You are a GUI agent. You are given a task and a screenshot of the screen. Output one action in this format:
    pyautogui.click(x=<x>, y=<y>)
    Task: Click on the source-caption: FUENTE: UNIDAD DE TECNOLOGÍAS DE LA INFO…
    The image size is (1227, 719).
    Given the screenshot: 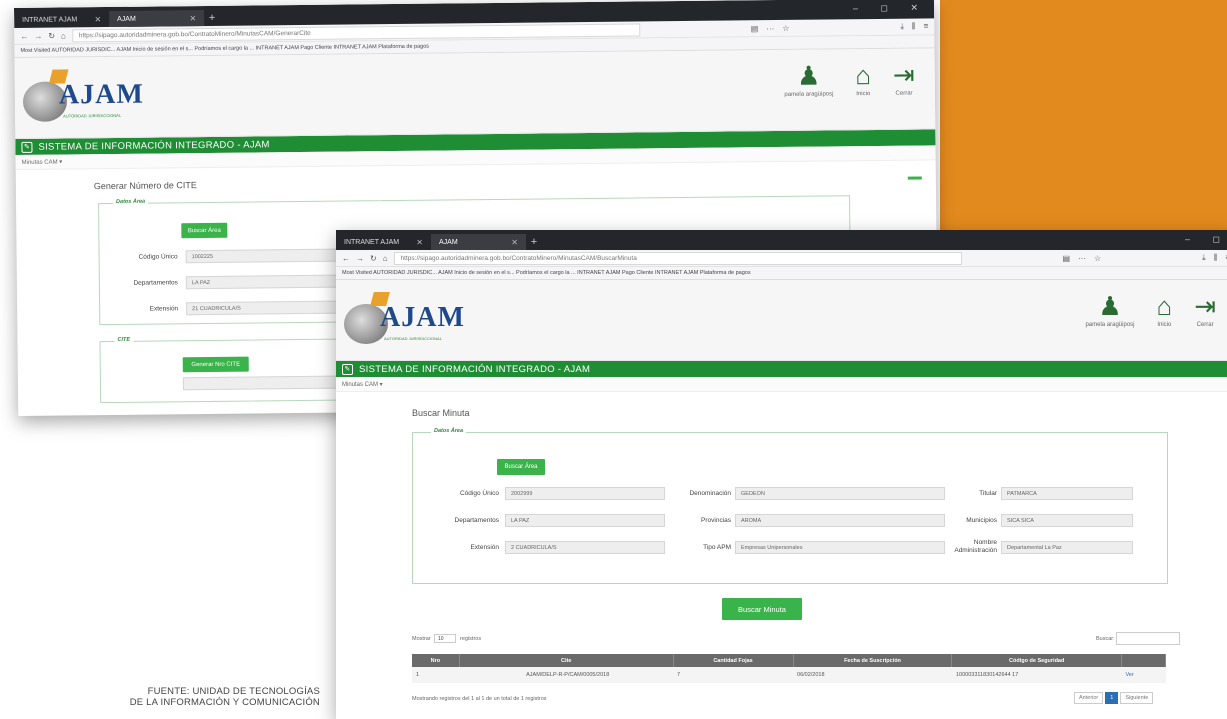 What is the action you would take?
    pyautogui.click(x=180, y=697)
    